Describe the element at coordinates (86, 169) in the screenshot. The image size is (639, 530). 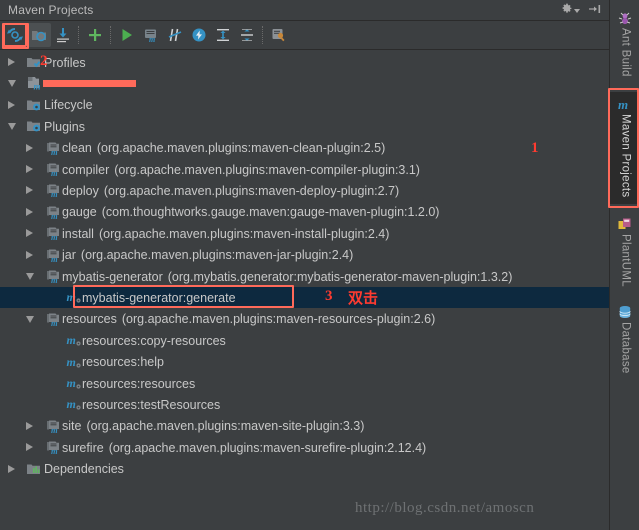
I see `tree-row-label: compiler` at that location.